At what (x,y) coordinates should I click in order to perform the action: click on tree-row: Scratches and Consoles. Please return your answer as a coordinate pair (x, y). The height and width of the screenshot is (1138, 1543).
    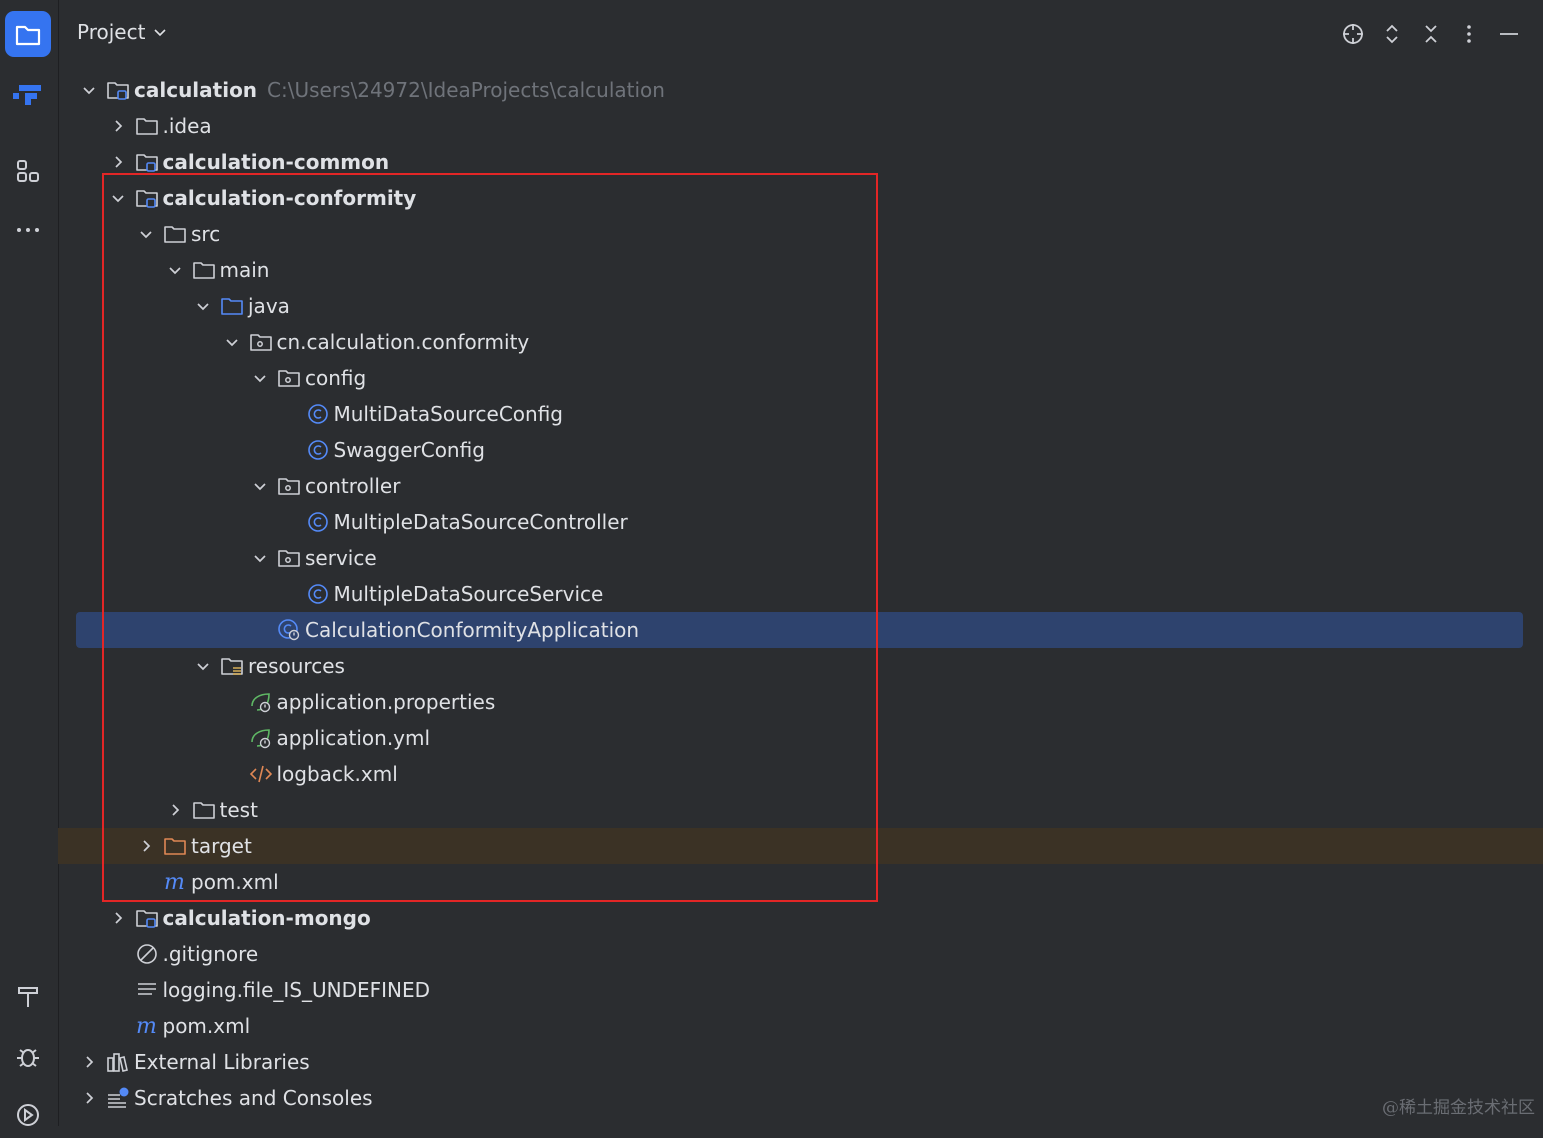
    Looking at the image, I should click on (800, 1098).